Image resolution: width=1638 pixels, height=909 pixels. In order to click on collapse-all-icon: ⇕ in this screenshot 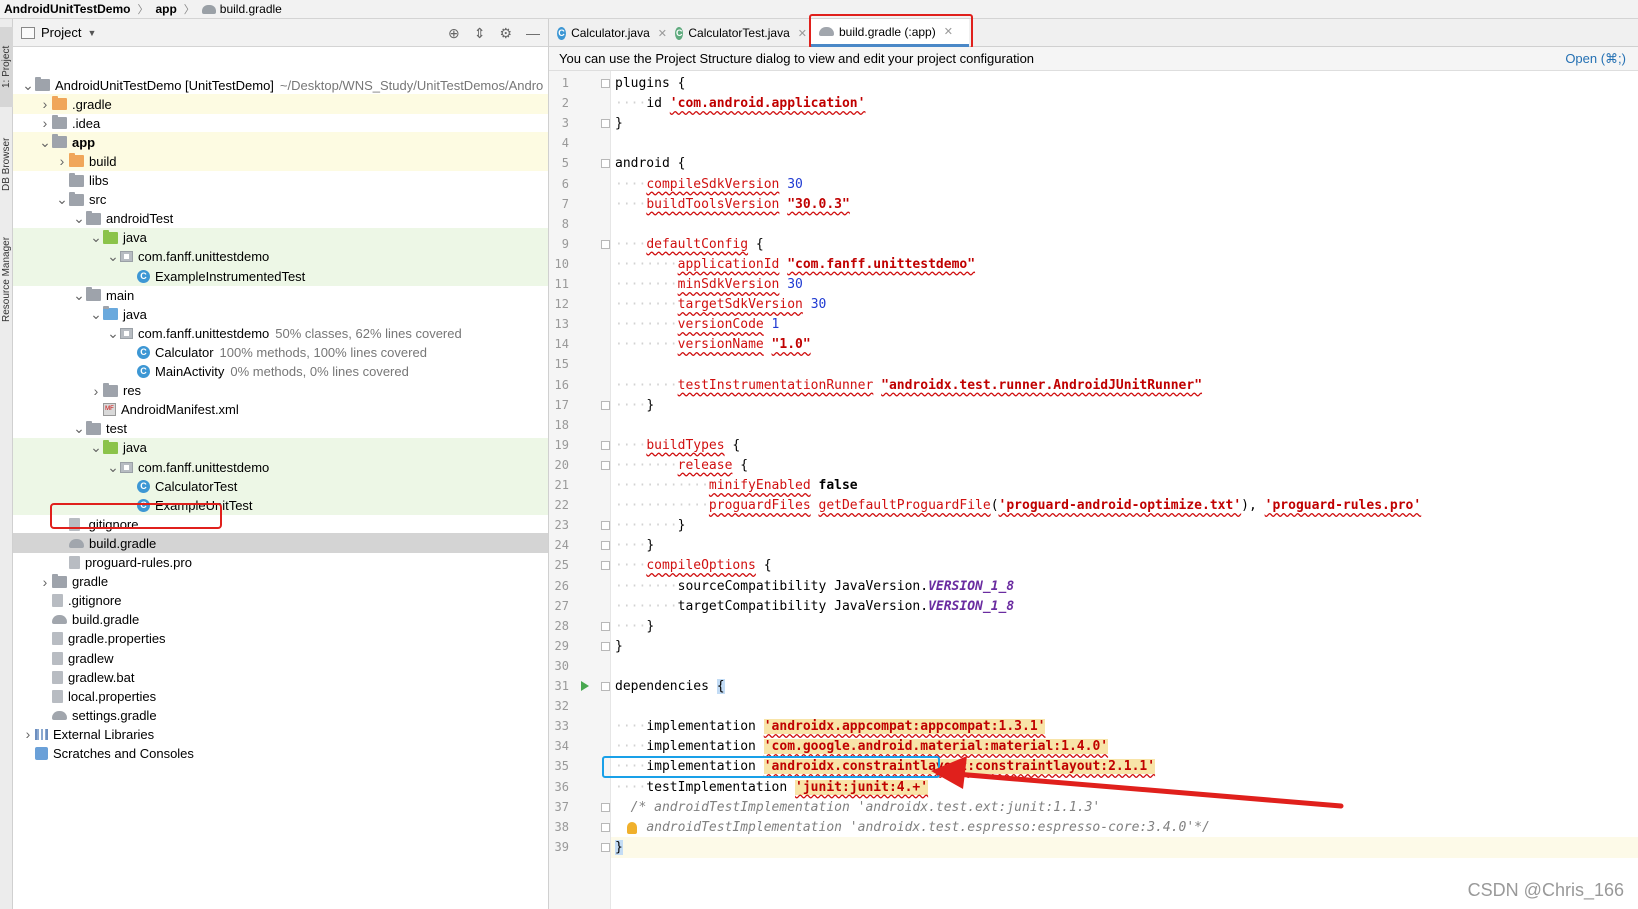, I will do `click(480, 33)`.